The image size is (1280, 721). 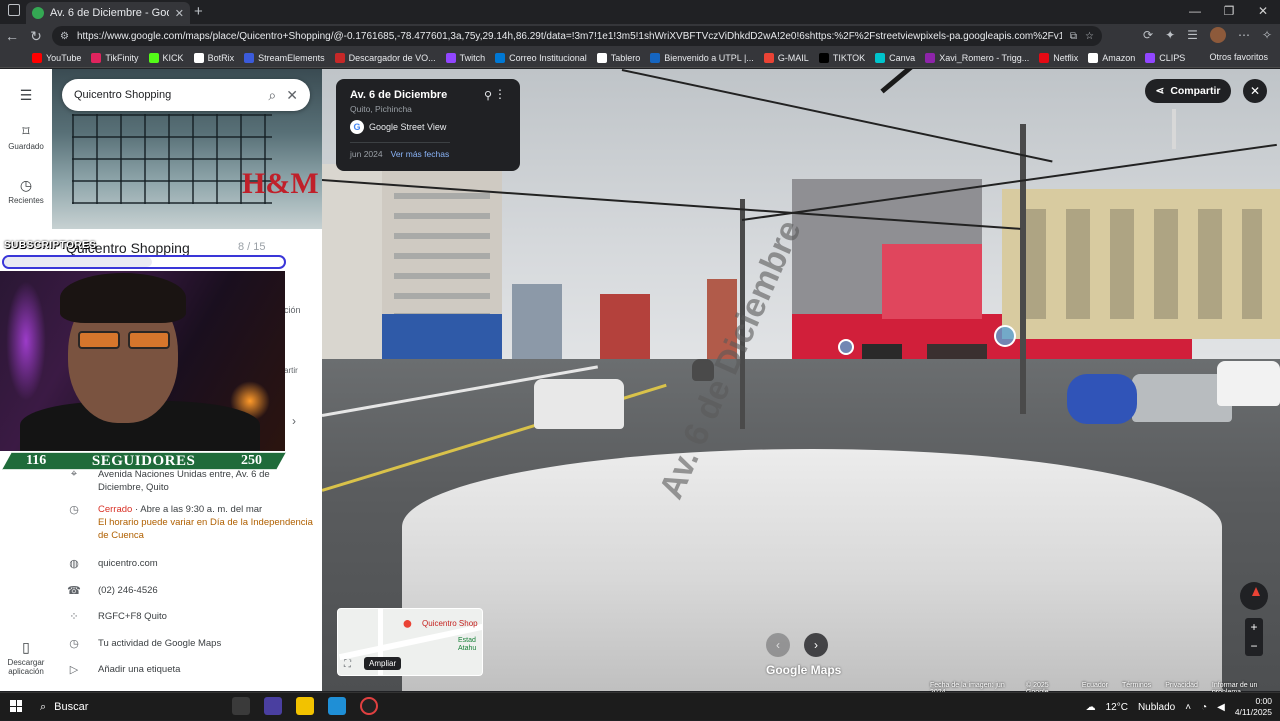 What do you see at coordinates (191, 616) in the screenshot?
I see `plus-code-row: ⁘ RGFC+F8 Quito` at bounding box center [191, 616].